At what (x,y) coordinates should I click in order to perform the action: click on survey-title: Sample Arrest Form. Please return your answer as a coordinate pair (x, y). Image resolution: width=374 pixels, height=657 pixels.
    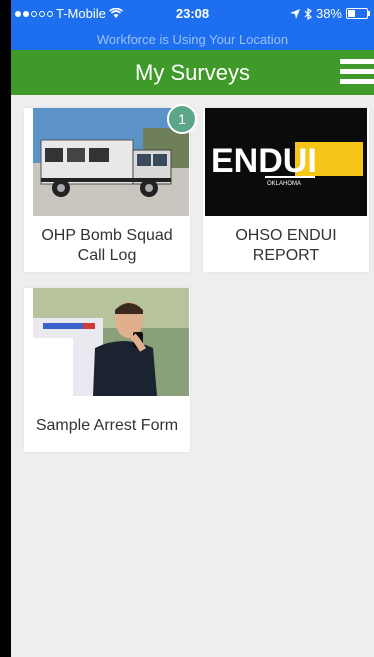
    Looking at the image, I should click on (107, 425).